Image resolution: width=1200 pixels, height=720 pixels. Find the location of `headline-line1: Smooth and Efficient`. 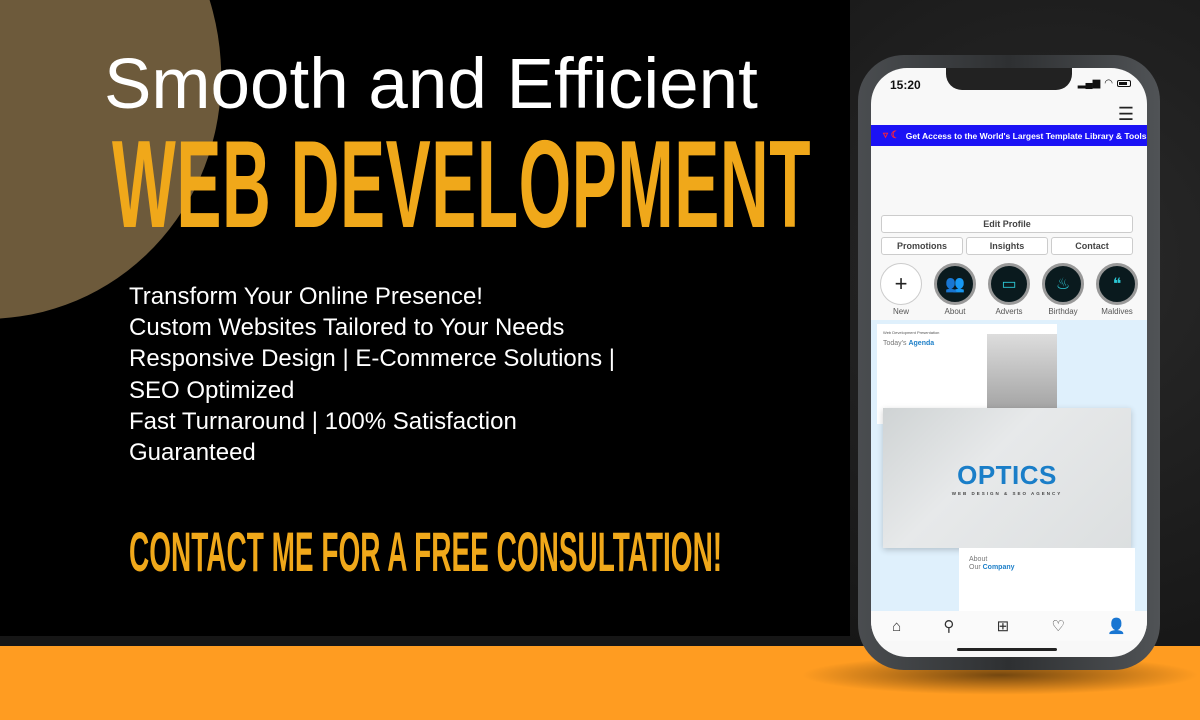

headline-line1: Smooth and Efficient is located at coordinates (431, 84).